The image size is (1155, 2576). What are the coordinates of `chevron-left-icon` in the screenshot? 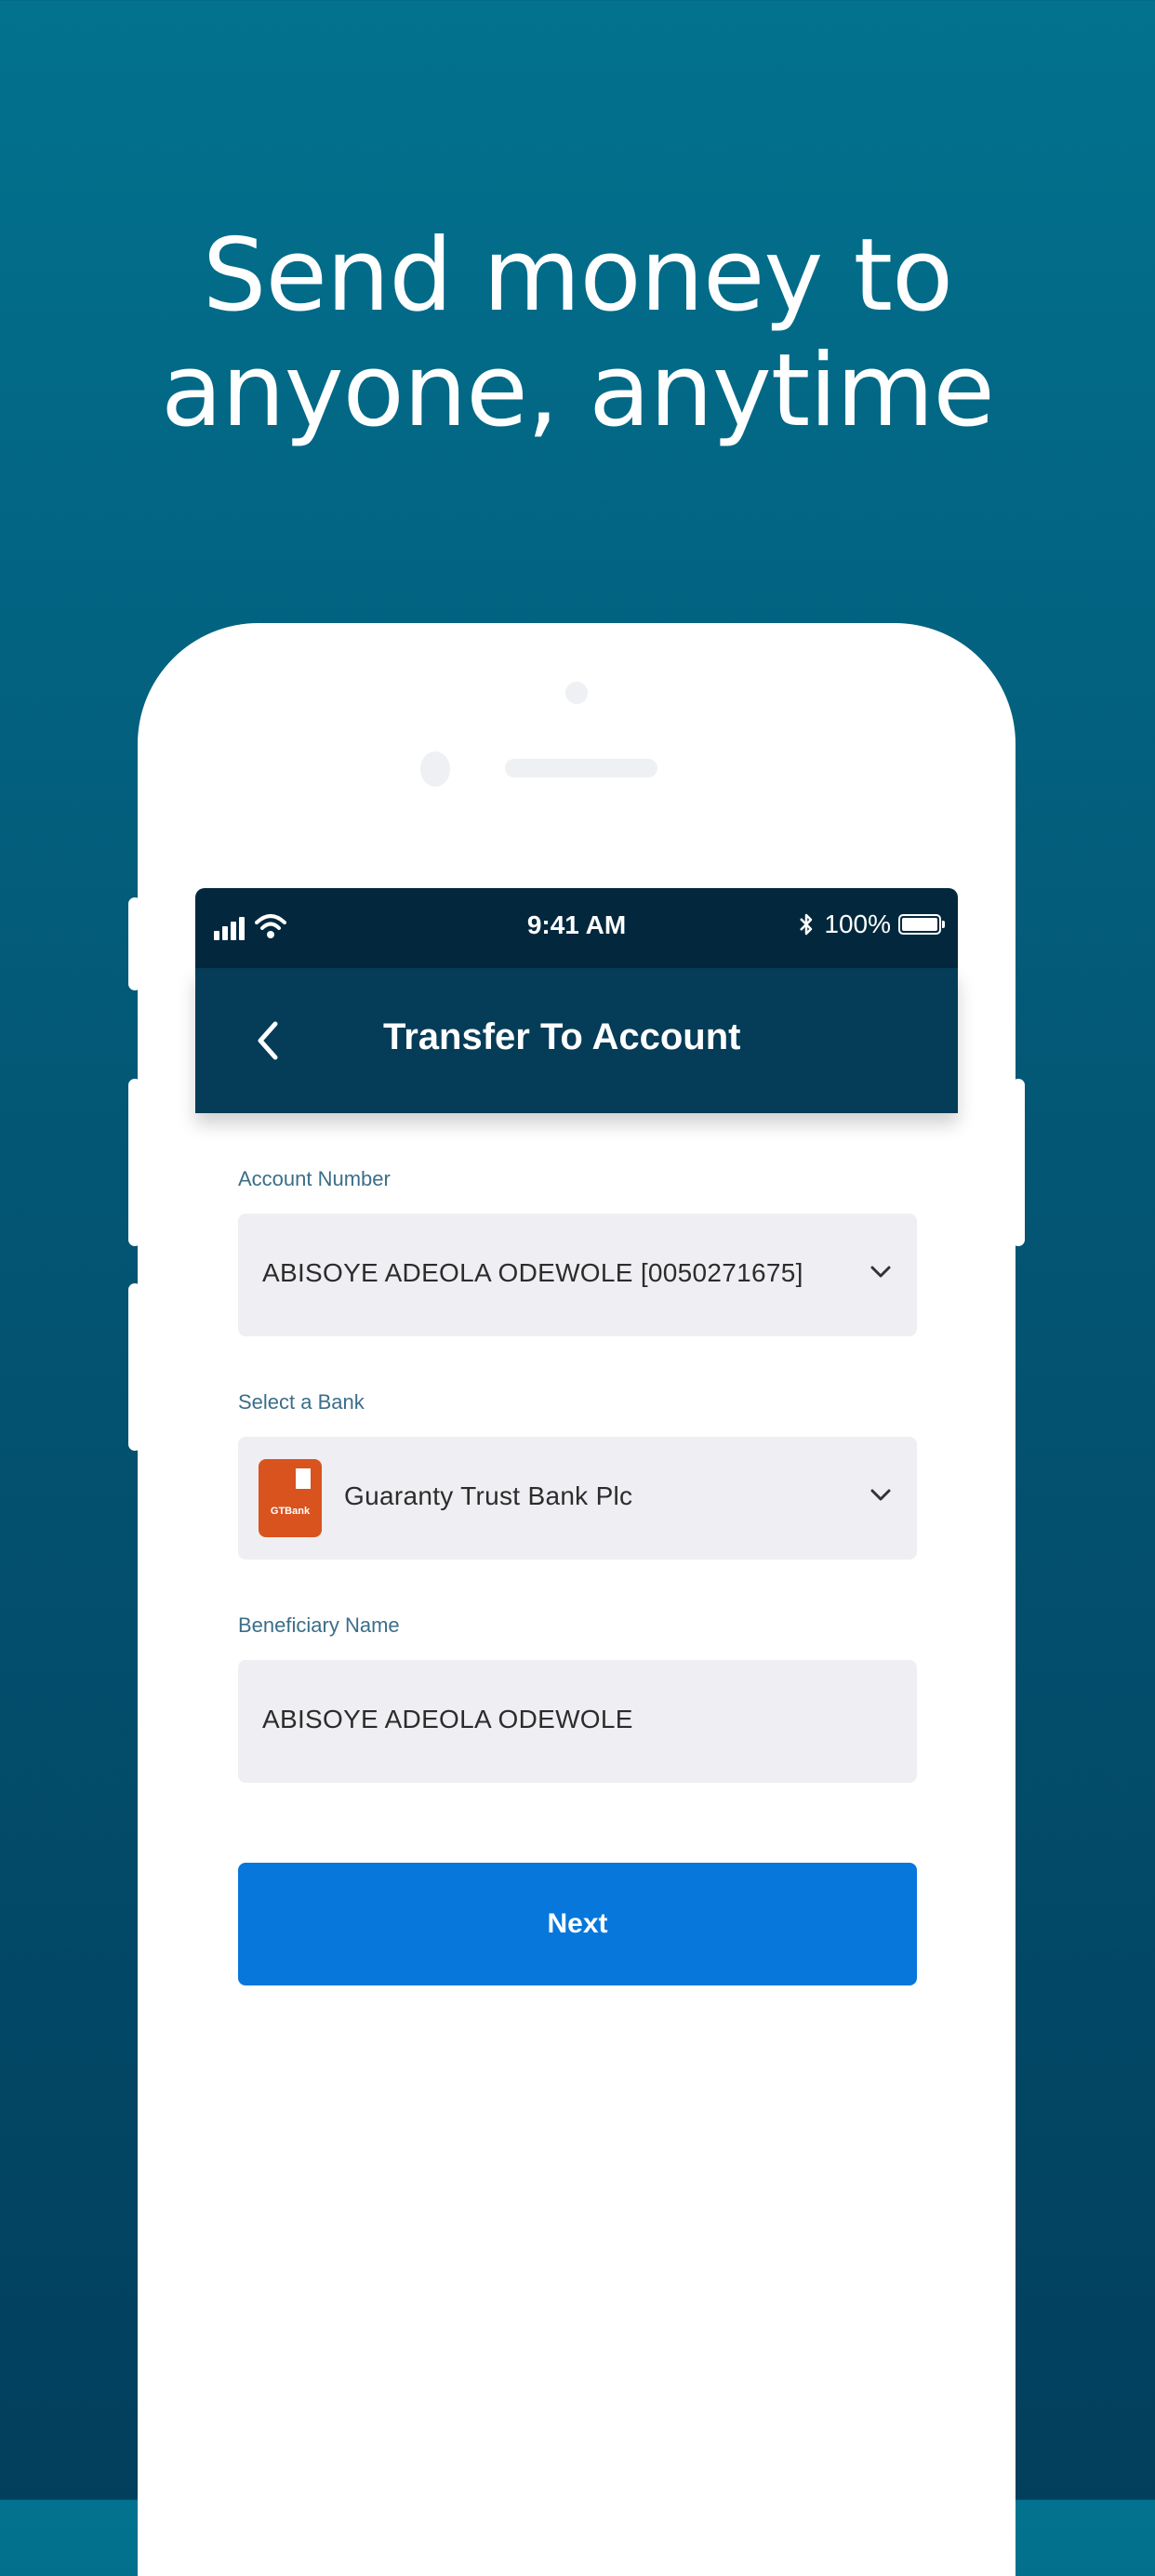 It's located at (268, 1041).